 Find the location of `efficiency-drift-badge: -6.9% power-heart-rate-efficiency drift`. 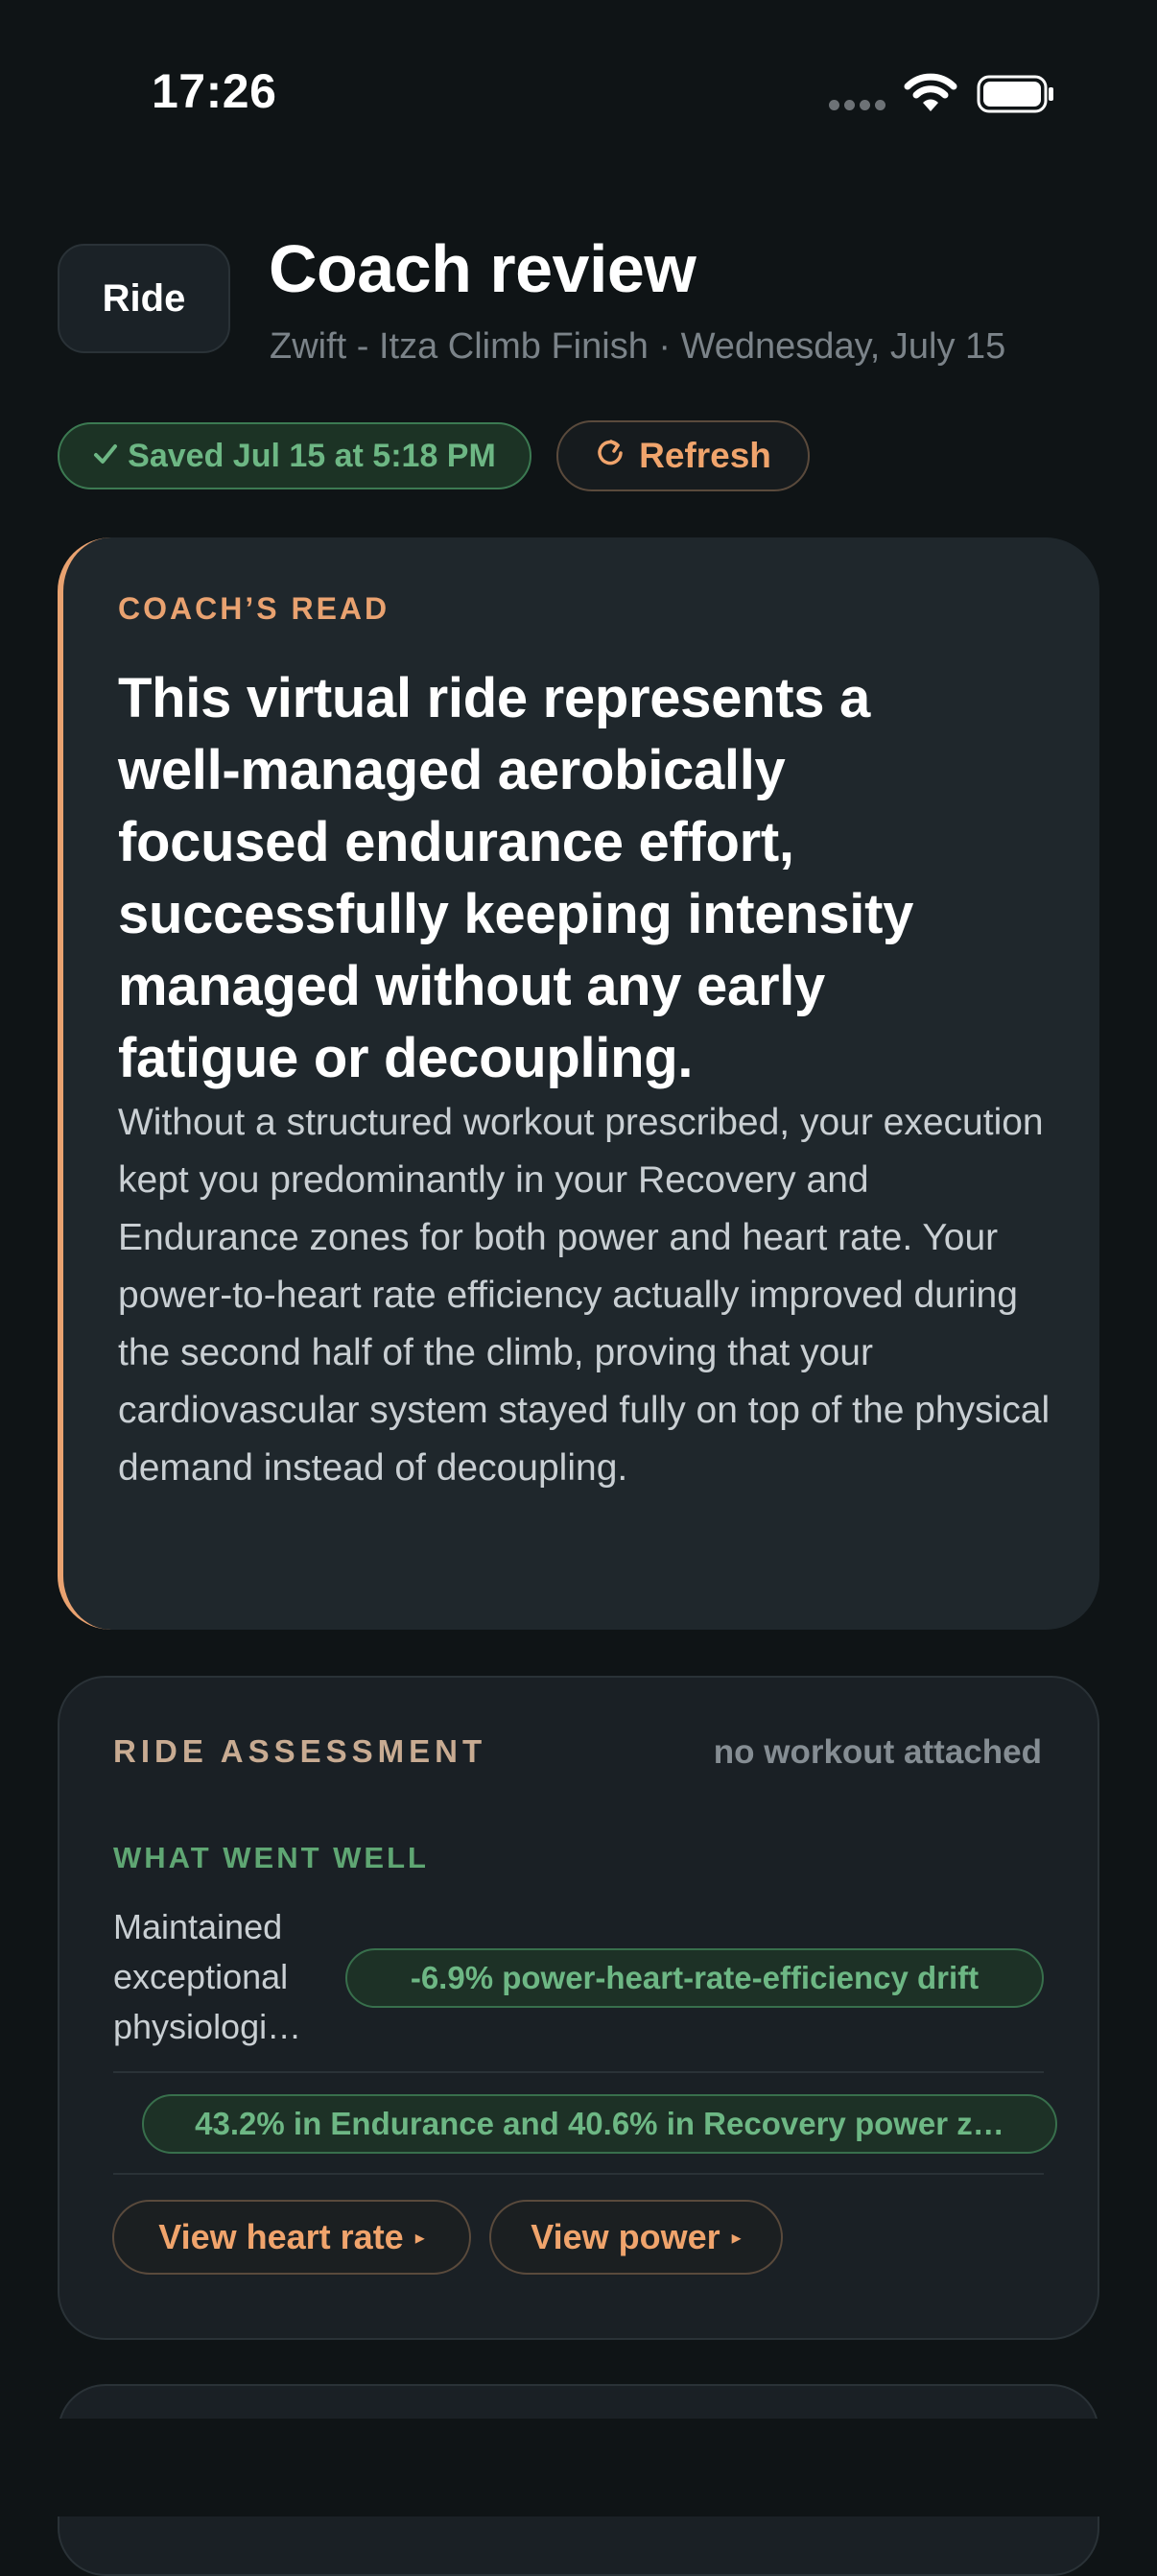

efficiency-drift-badge: -6.9% power-heart-rate-efficiency drift is located at coordinates (694, 1978).